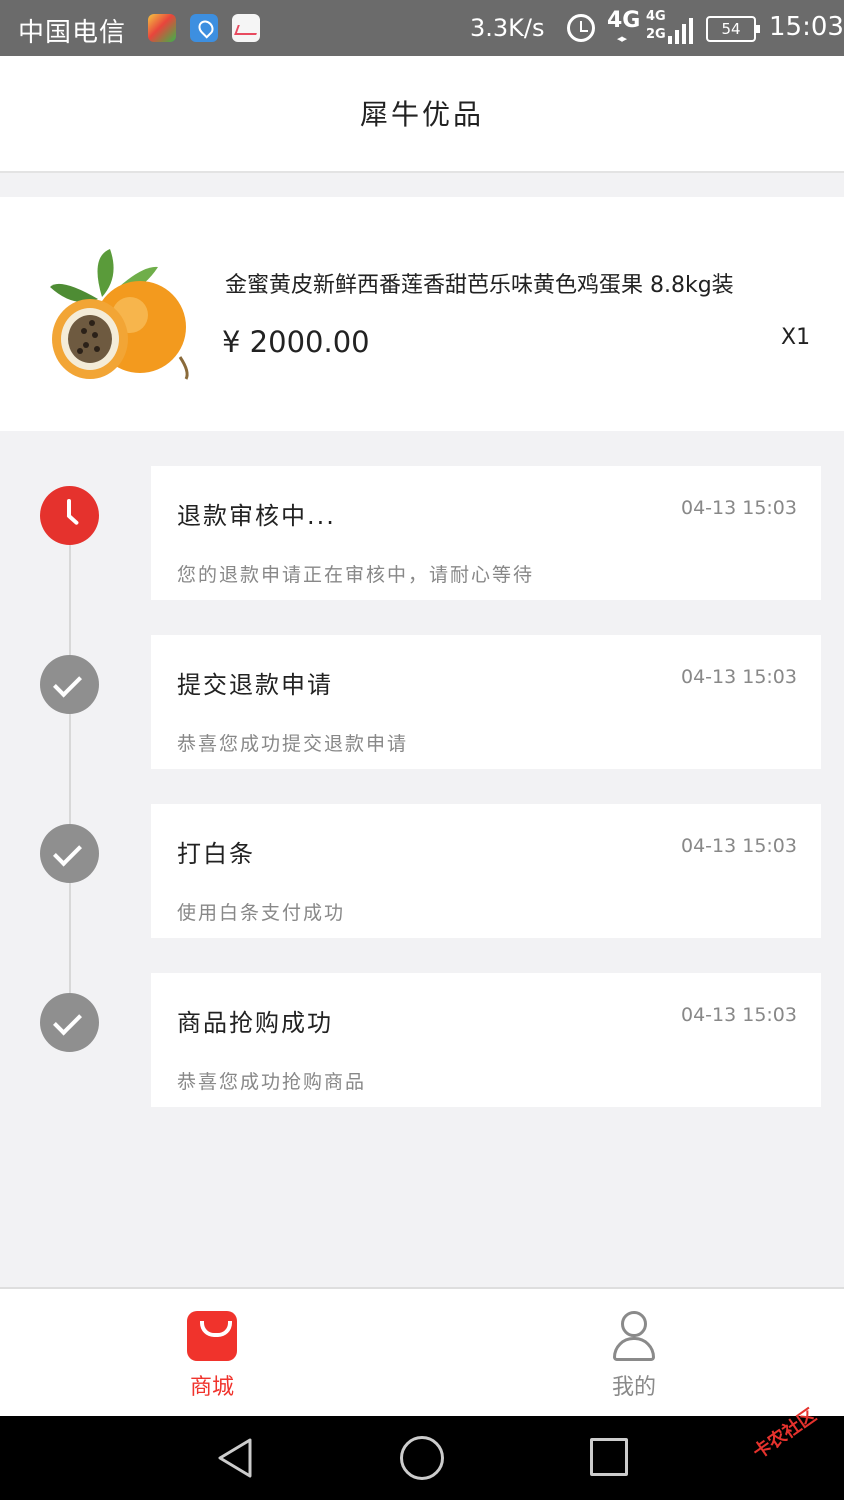 This screenshot has width=844, height=1500. Describe the element at coordinates (733, 29) in the screenshot. I see `battery-icon: 54` at that location.